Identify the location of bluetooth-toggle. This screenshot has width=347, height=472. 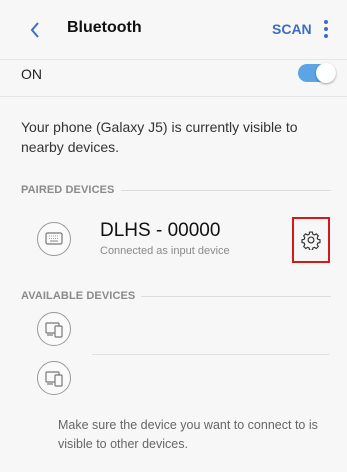
(317, 73).